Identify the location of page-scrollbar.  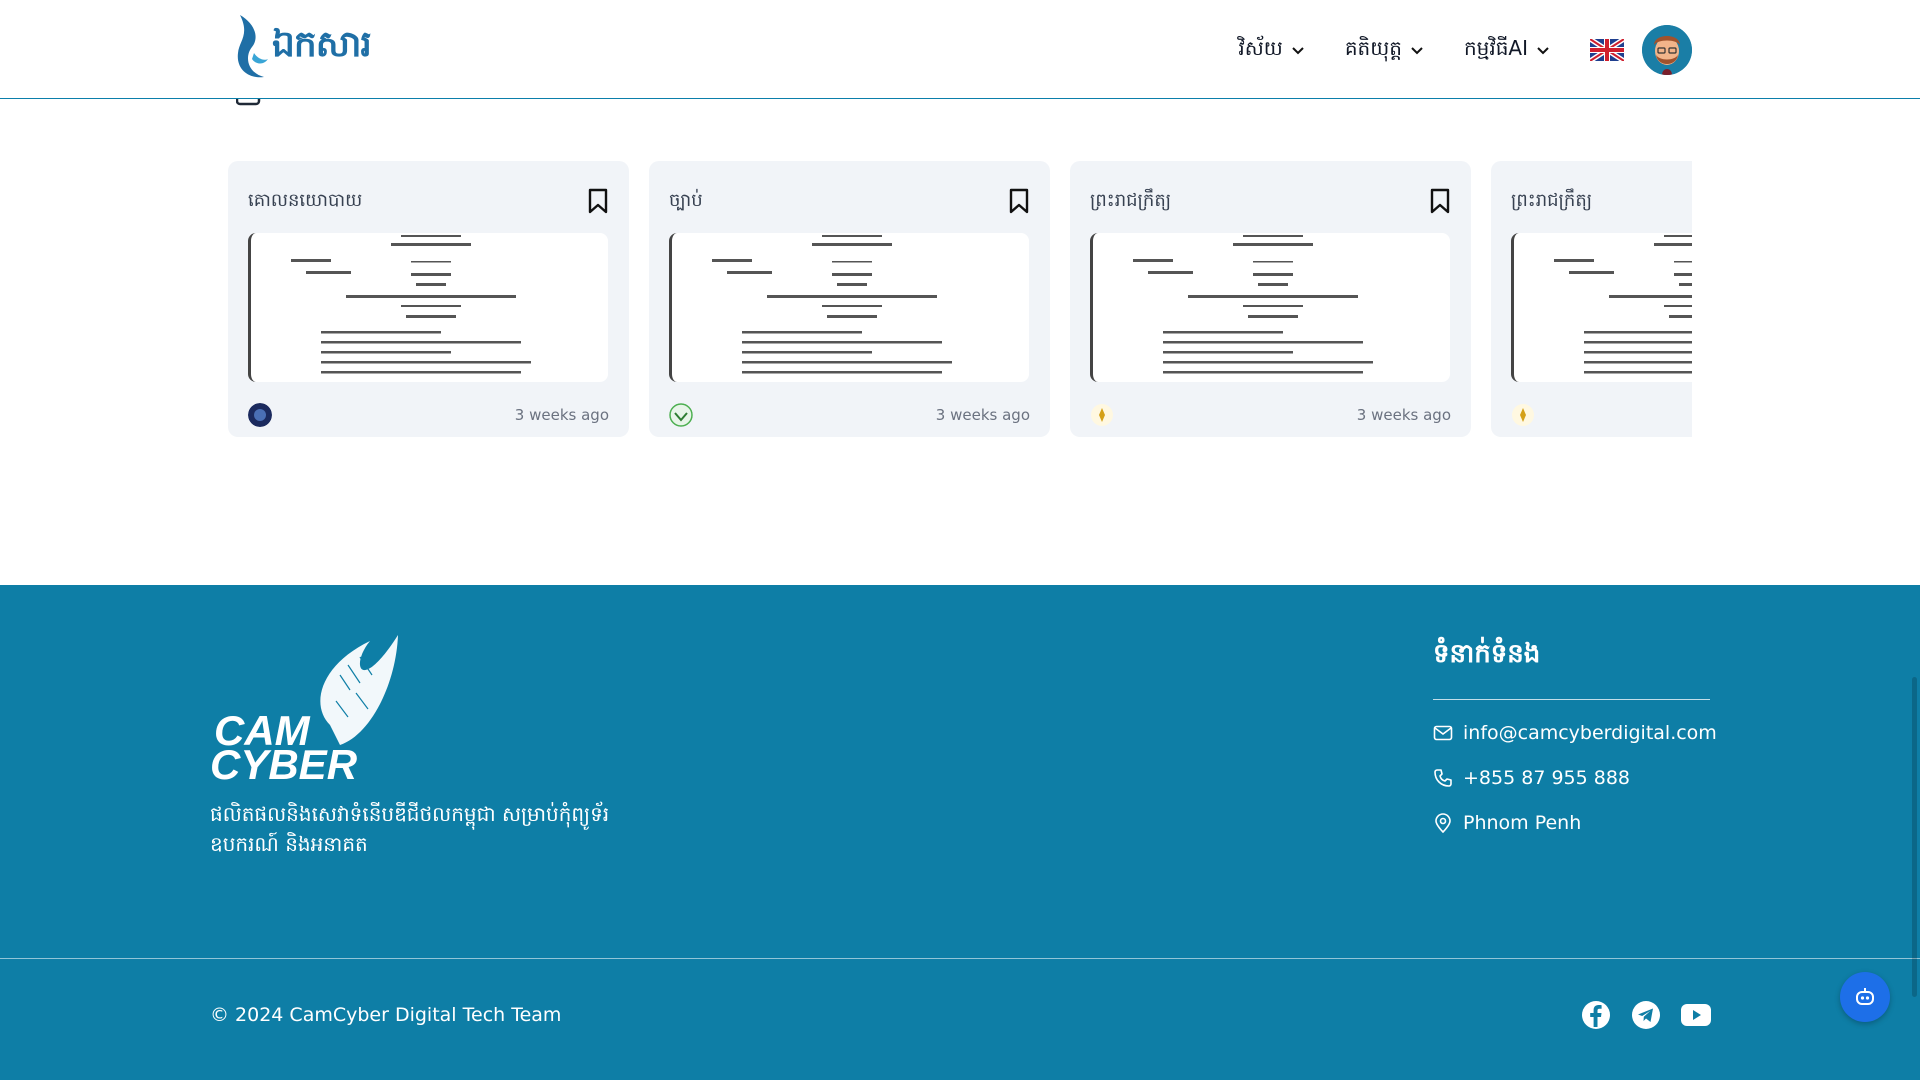
(1914, 837).